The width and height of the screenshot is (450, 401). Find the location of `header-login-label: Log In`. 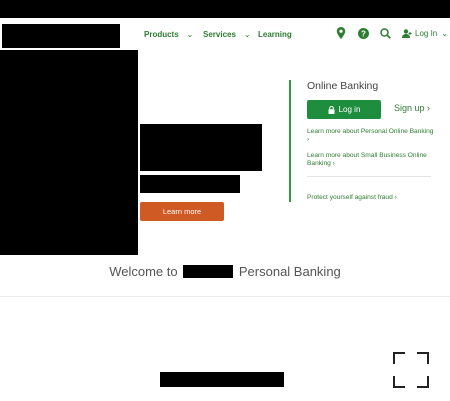

header-login-label: Log In is located at coordinates (426, 33).